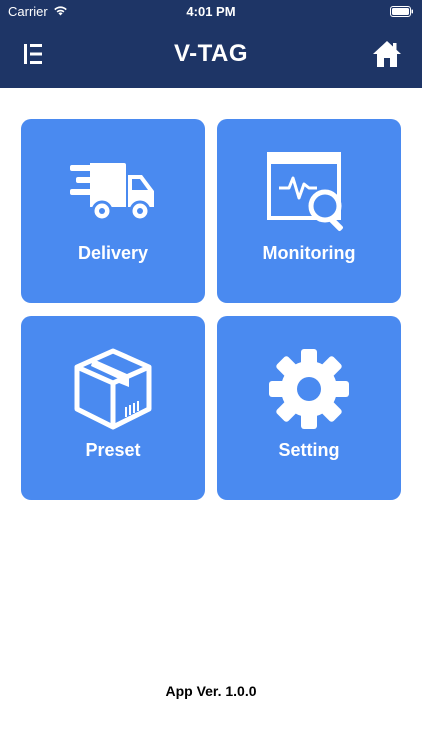 This screenshot has width=422, height=750. What do you see at coordinates (113, 192) in the screenshot?
I see `truck-icon` at bounding box center [113, 192].